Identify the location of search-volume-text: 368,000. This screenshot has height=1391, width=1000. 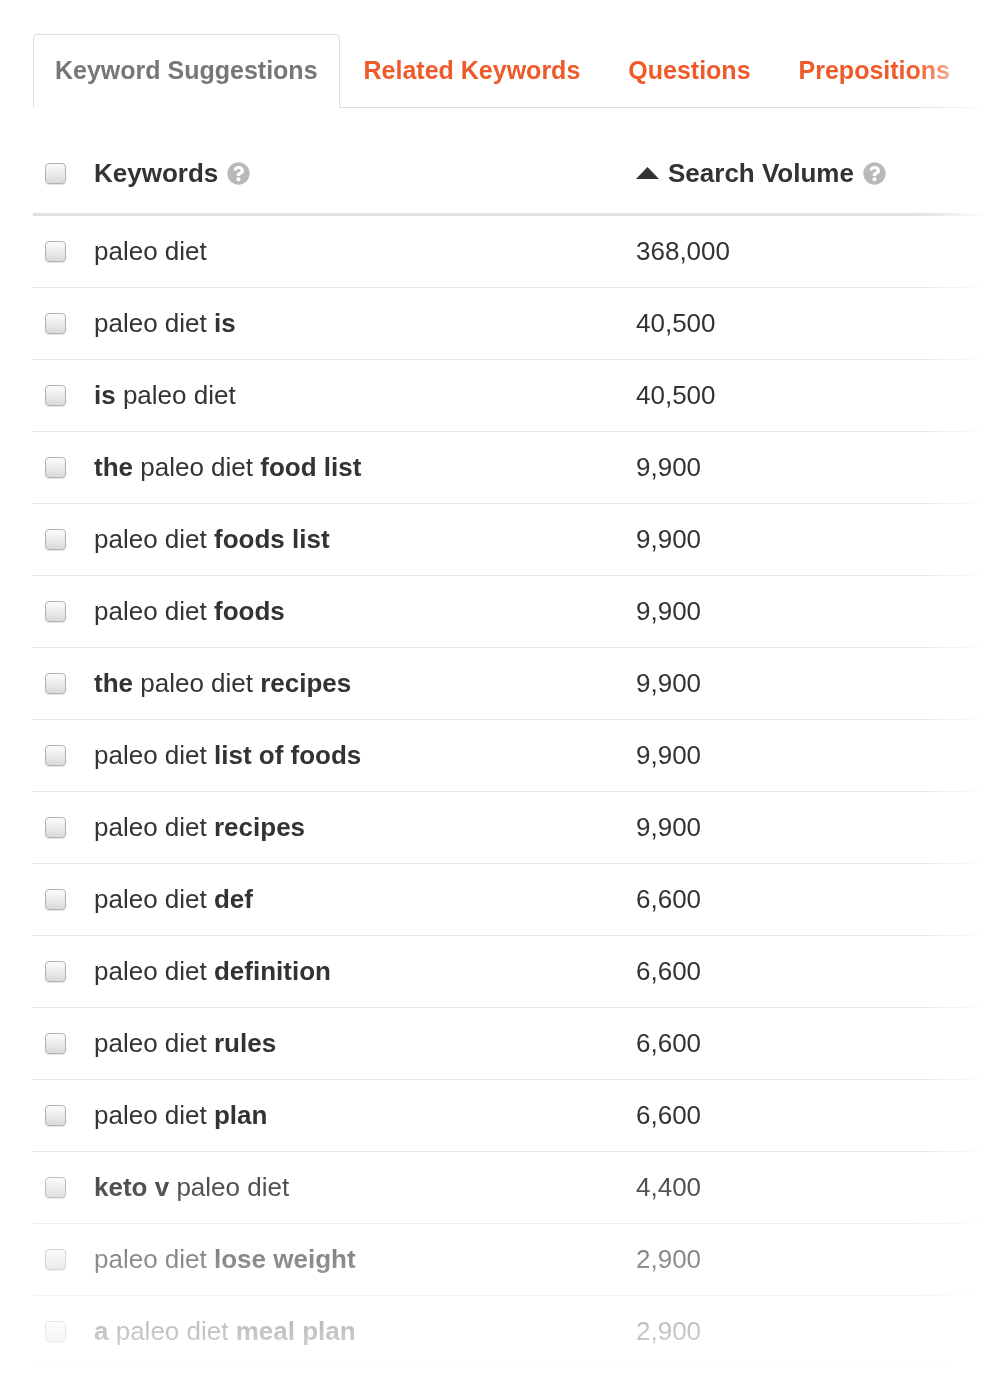
(683, 251).